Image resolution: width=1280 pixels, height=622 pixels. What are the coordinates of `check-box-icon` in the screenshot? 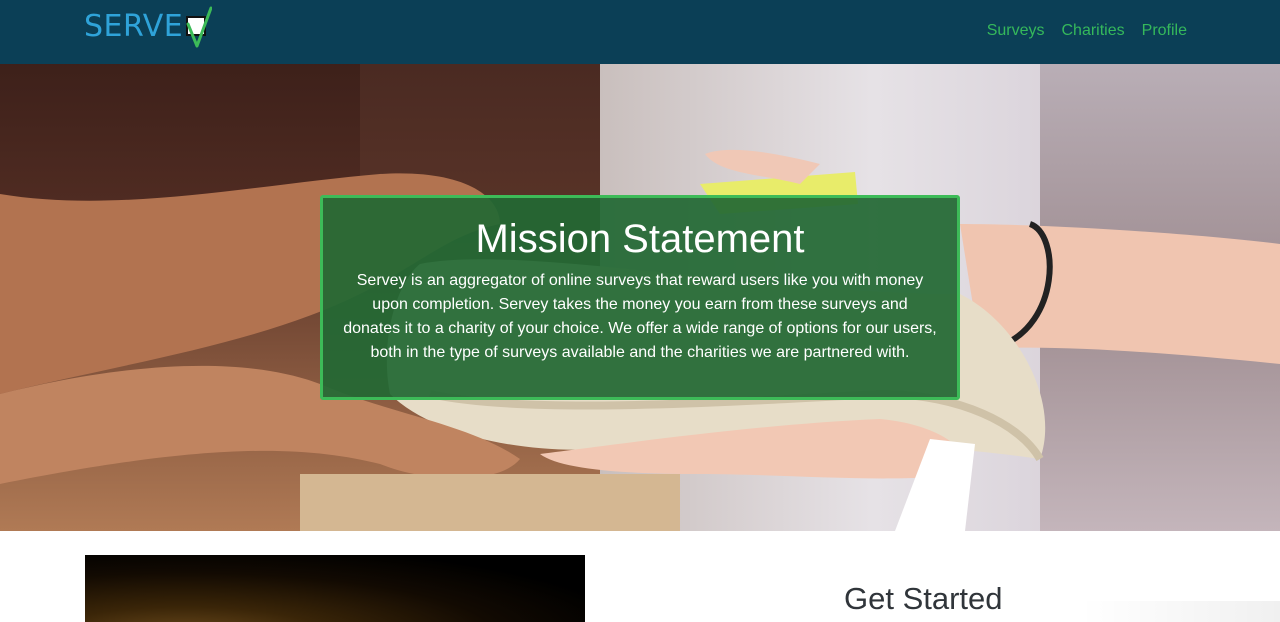 It's located at (198, 27).